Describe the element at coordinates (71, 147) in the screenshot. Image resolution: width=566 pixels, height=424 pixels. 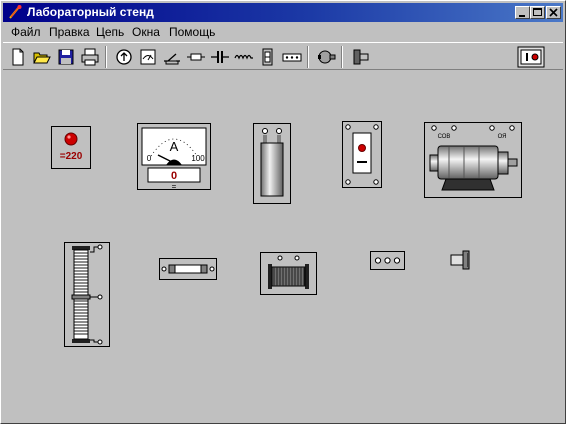
I see `power-source: =220` at that location.